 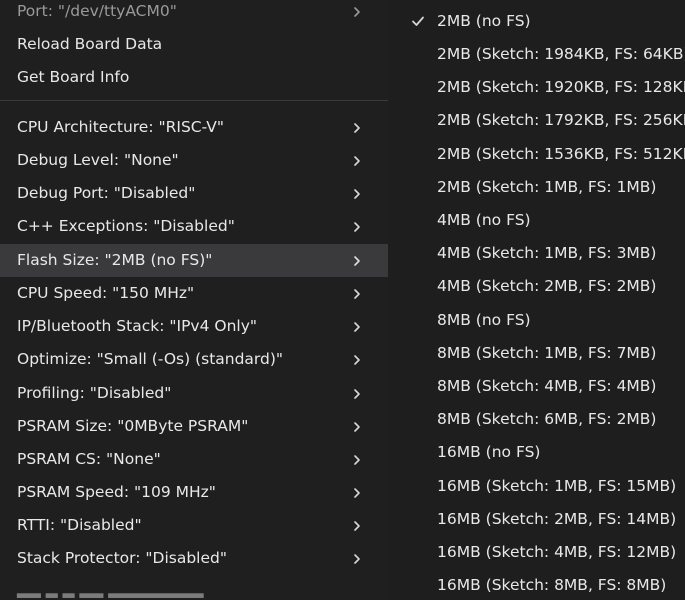 I want to click on flash-option-label: 2MB (Sketch: 1MB, FS: 1MB), so click(x=547, y=186).